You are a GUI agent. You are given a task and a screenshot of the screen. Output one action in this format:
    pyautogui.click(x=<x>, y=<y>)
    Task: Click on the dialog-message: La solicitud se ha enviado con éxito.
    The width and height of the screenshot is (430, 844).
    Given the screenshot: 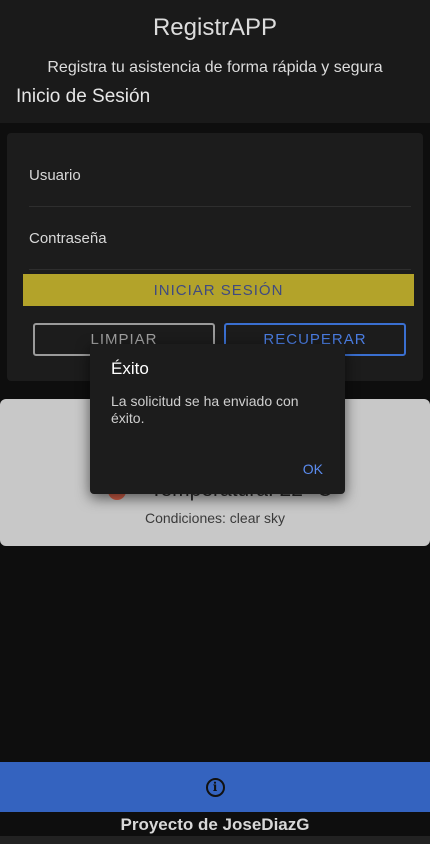 What is the action you would take?
    pyautogui.click(x=205, y=409)
    